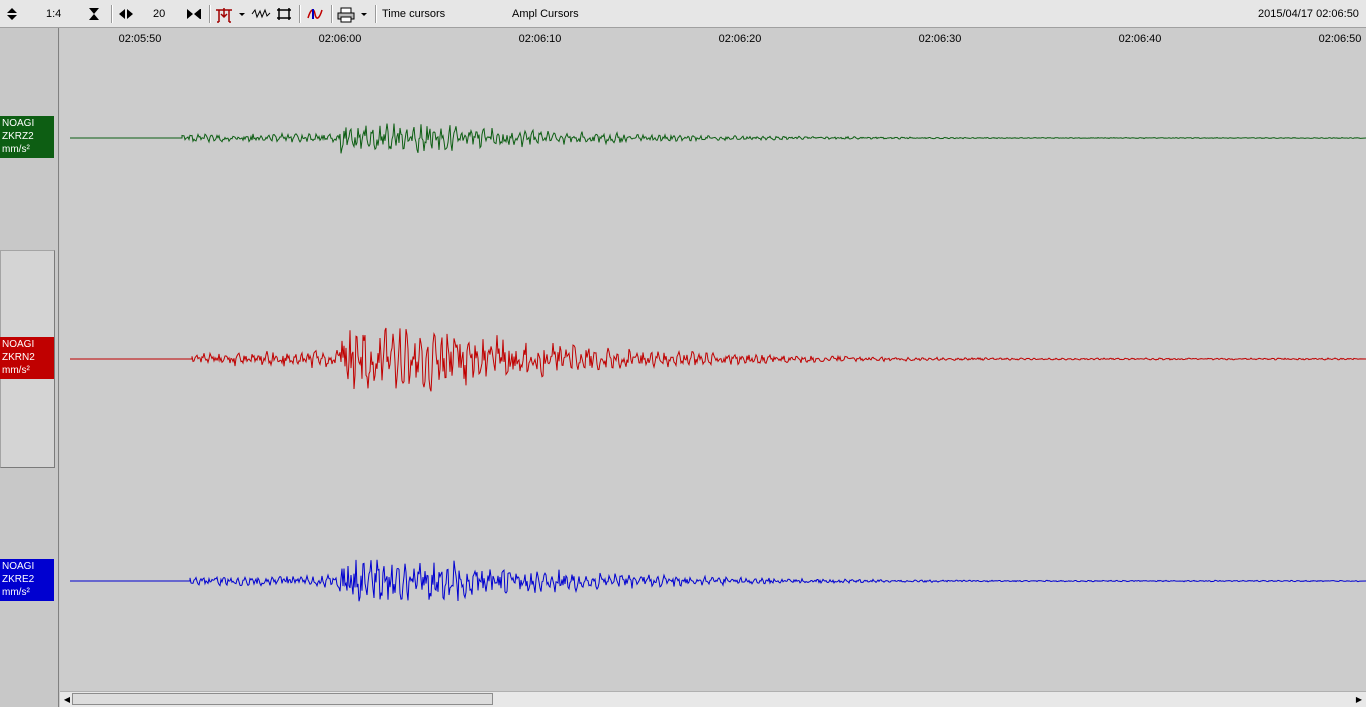 This screenshot has height=707, width=1366. Describe the element at coordinates (18, 136) in the screenshot. I see `channel-component: ZKRZ2` at that location.